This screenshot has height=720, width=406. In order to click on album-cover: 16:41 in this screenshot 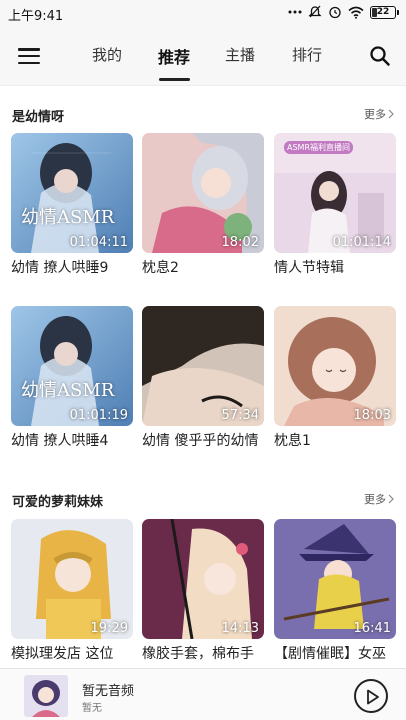, I will do `click(335, 579)`.